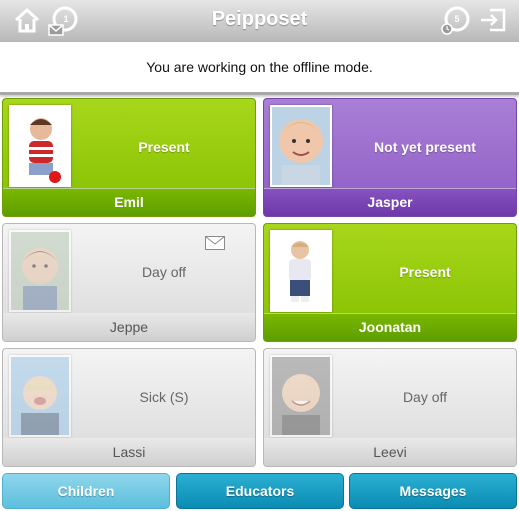 This screenshot has height=511, width=519. Describe the element at coordinates (390, 157) in the screenshot. I see `child-card-jasper: Not yet present Jasper` at that location.